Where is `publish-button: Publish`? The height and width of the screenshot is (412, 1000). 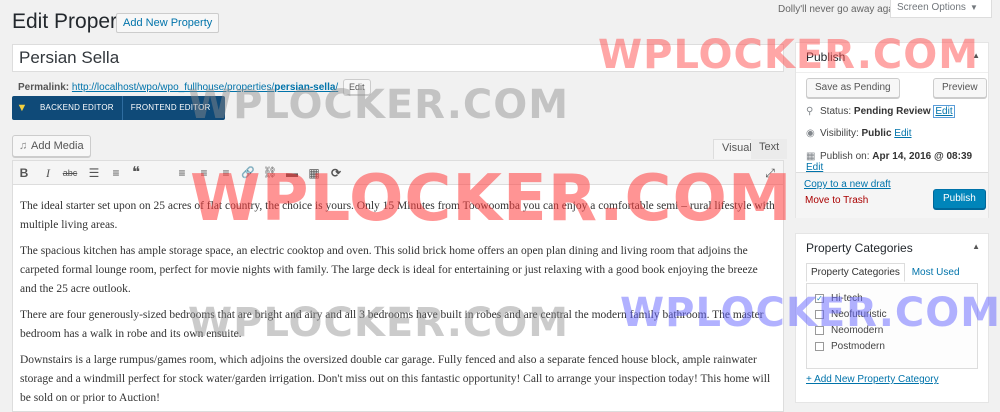 publish-button: Publish is located at coordinates (959, 199).